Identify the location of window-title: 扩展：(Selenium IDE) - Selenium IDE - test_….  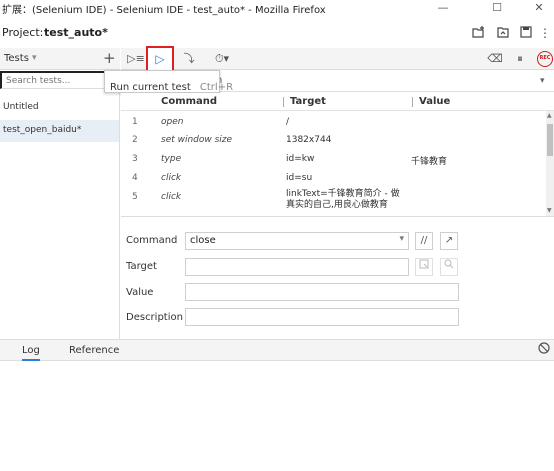
(164, 10).